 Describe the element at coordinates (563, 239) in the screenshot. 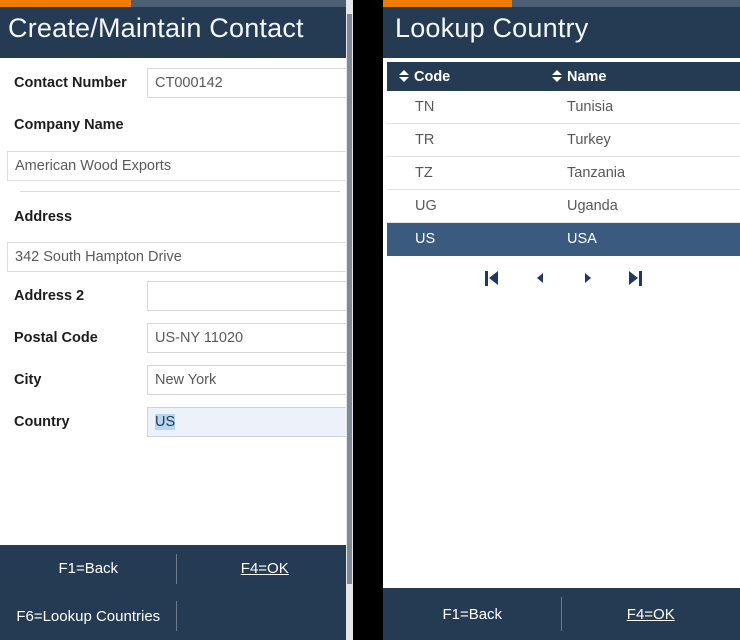

I see `table-row-selected: US USA` at that location.